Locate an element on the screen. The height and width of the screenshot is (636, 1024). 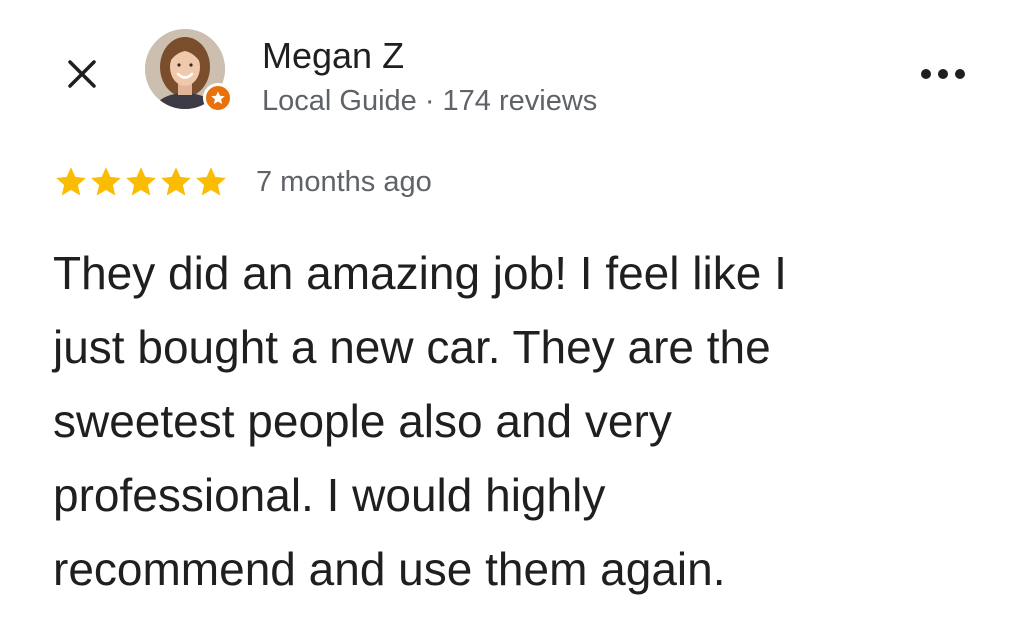
more-options-icon is located at coordinates (943, 74).